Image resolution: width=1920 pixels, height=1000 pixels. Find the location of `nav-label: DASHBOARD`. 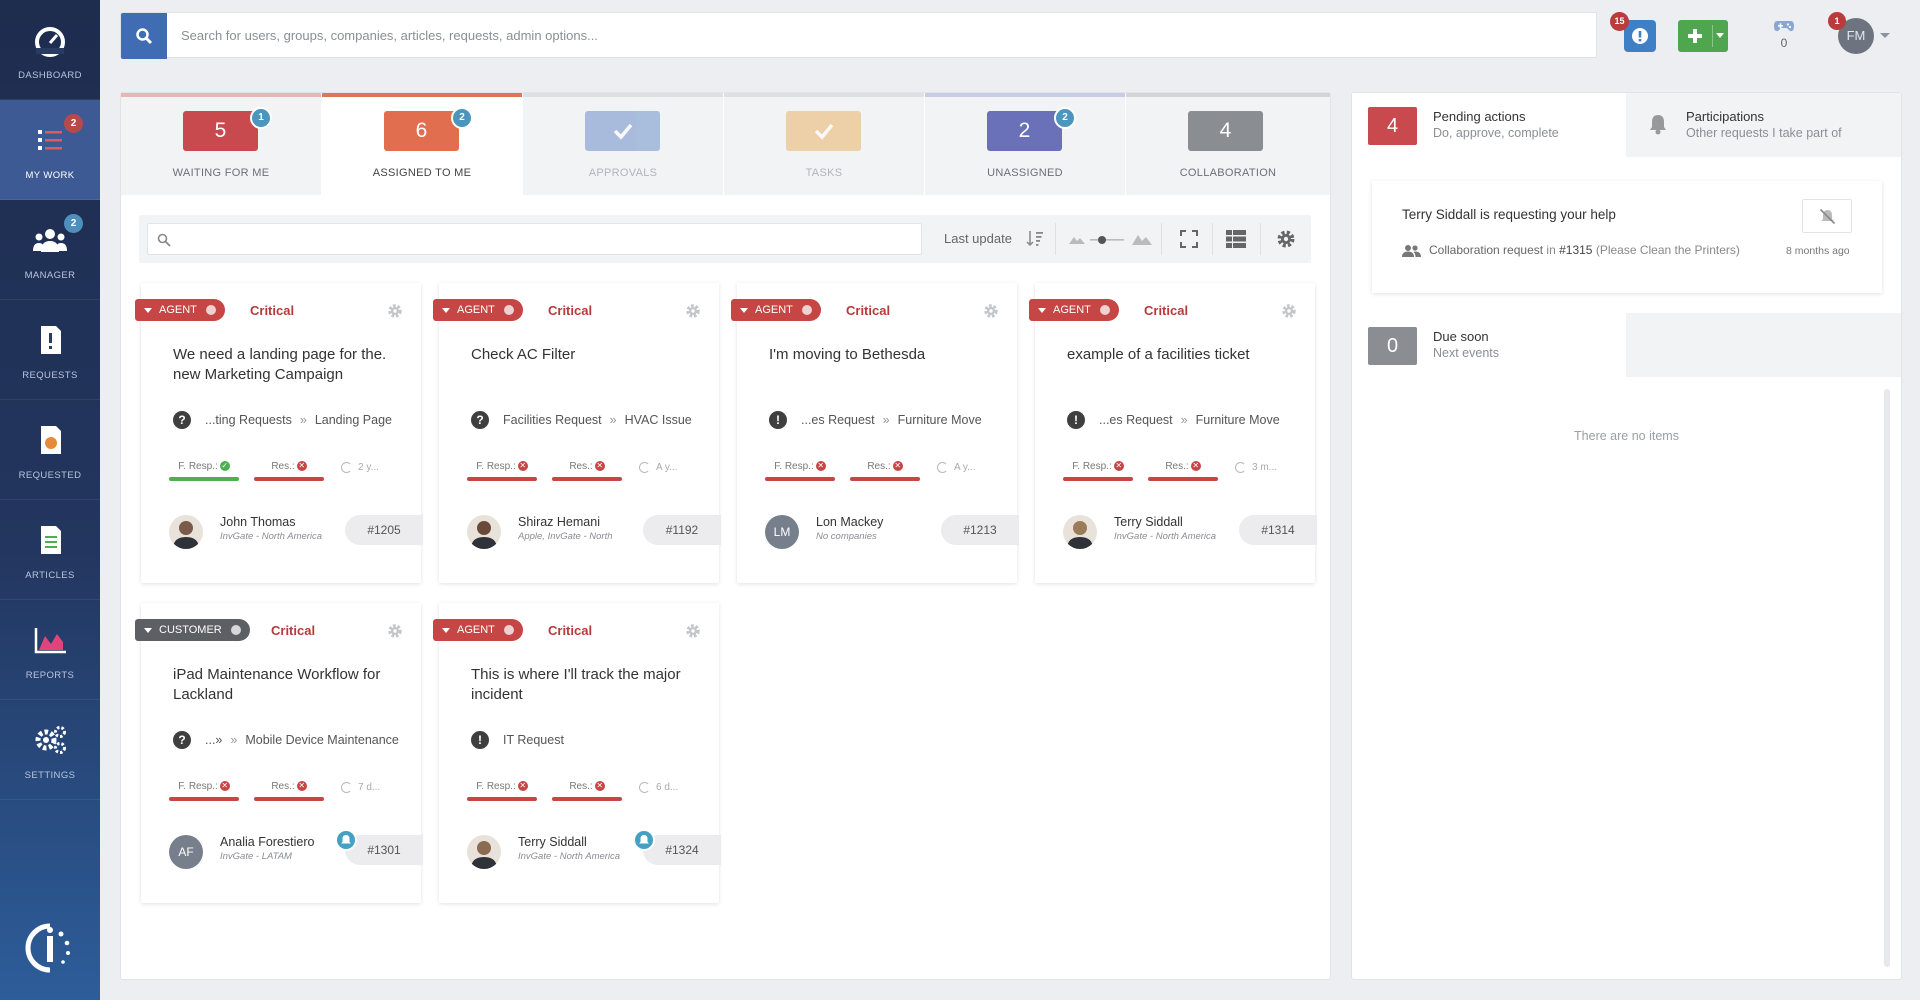

nav-label: DASHBOARD is located at coordinates (50, 75).